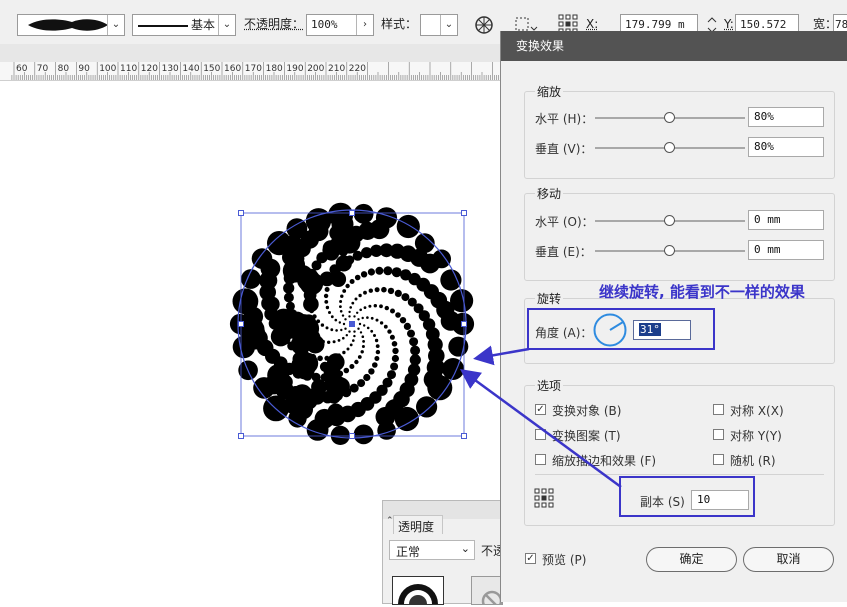  What do you see at coordinates (487, 591) in the screenshot?
I see `opacity-mask-thumbnail` at bounding box center [487, 591].